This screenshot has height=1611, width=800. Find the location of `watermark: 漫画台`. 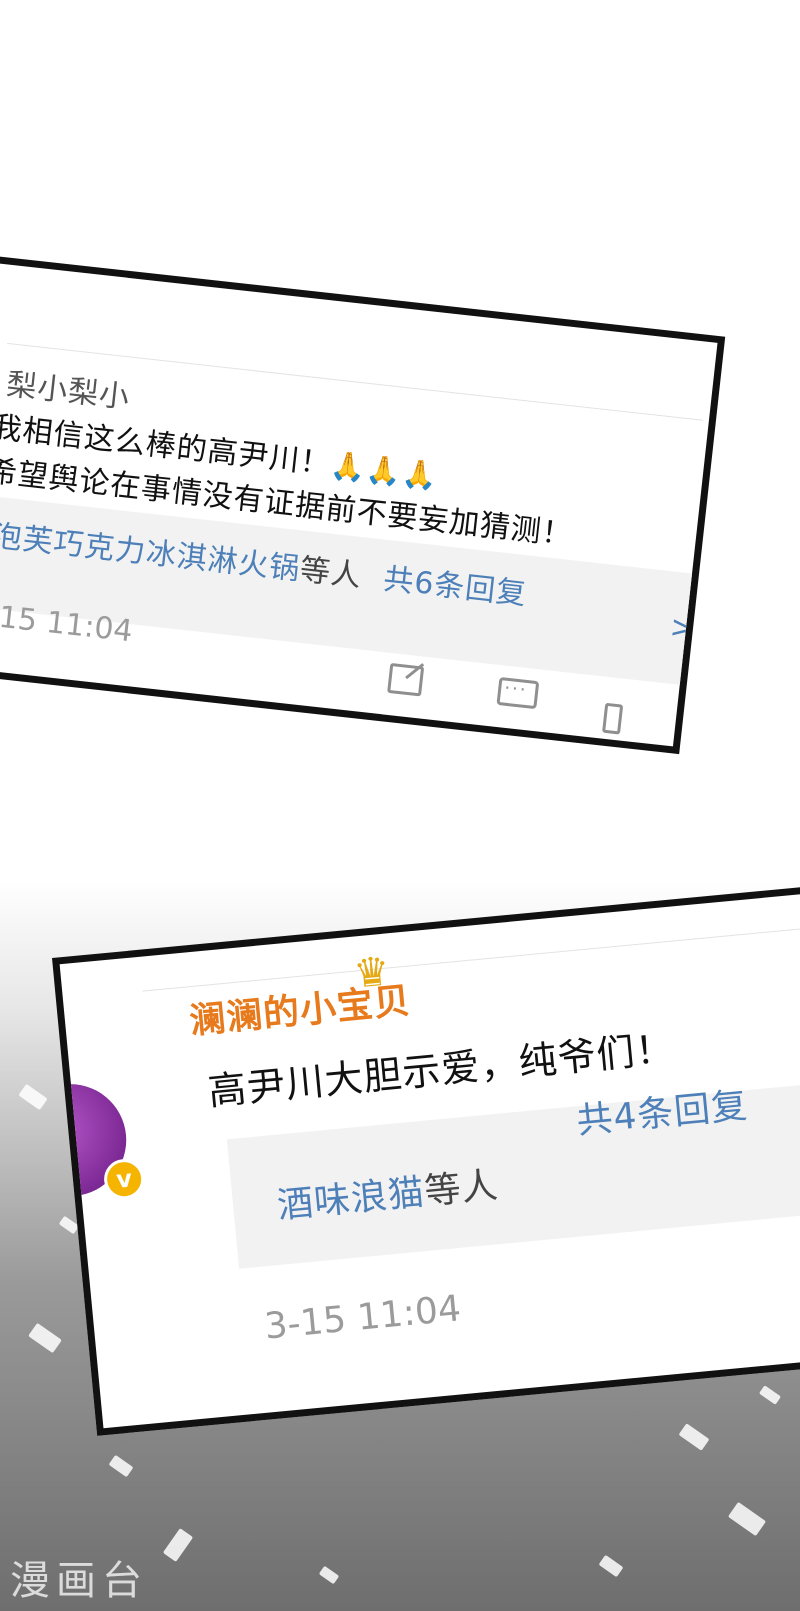

watermark: 漫画台 is located at coordinates (79, 1581).